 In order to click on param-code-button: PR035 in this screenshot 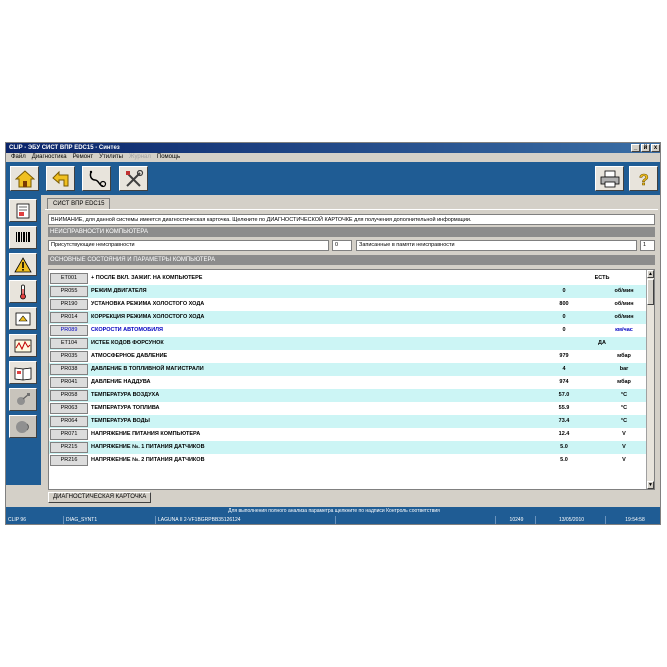, I will do `click(69, 356)`.